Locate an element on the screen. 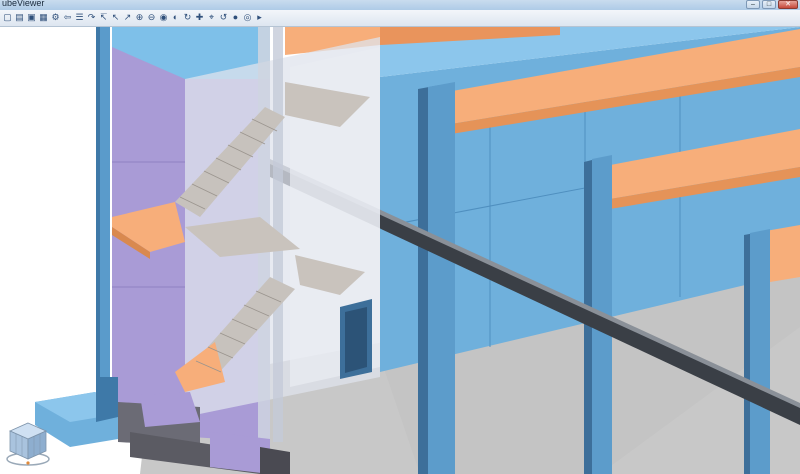 The height and width of the screenshot is (474, 800). back-icon: ⇦ is located at coordinates (67, 17).